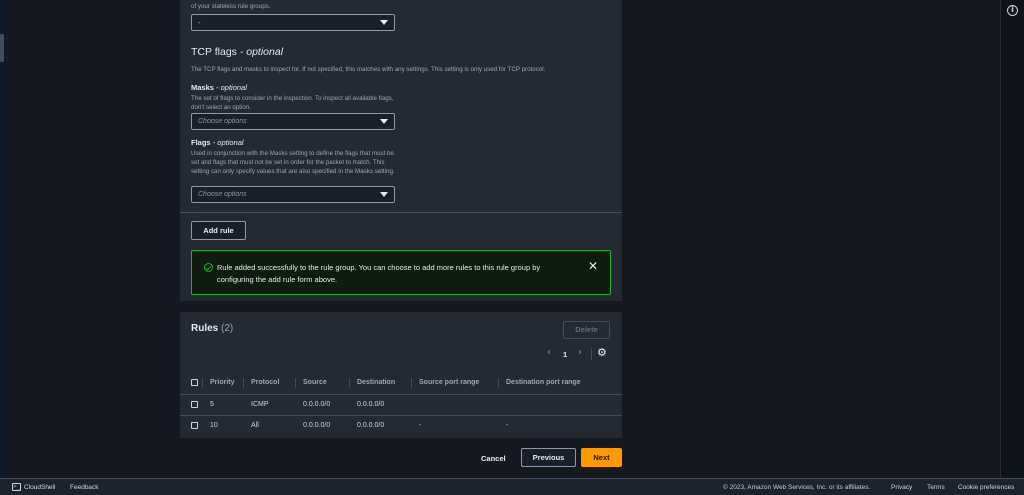  What do you see at coordinates (16, 487) in the screenshot?
I see `cloudshell-icon: >_` at bounding box center [16, 487].